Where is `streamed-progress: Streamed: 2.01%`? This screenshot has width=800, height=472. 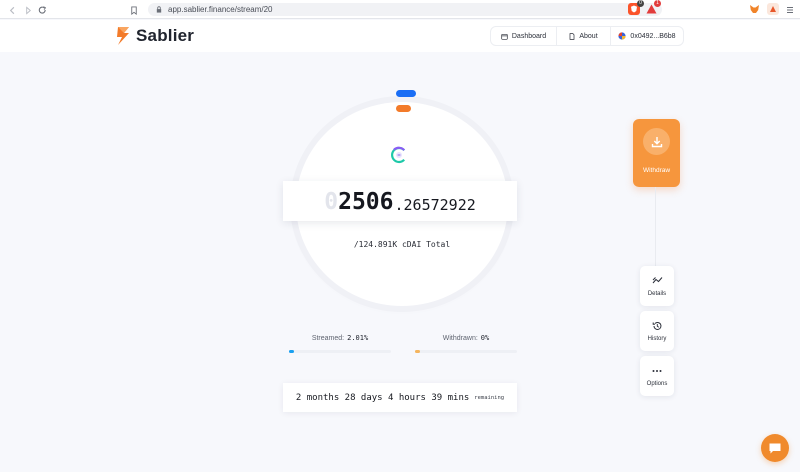 streamed-progress: Streamed: 2.01% is located at coordinates (340, 343).